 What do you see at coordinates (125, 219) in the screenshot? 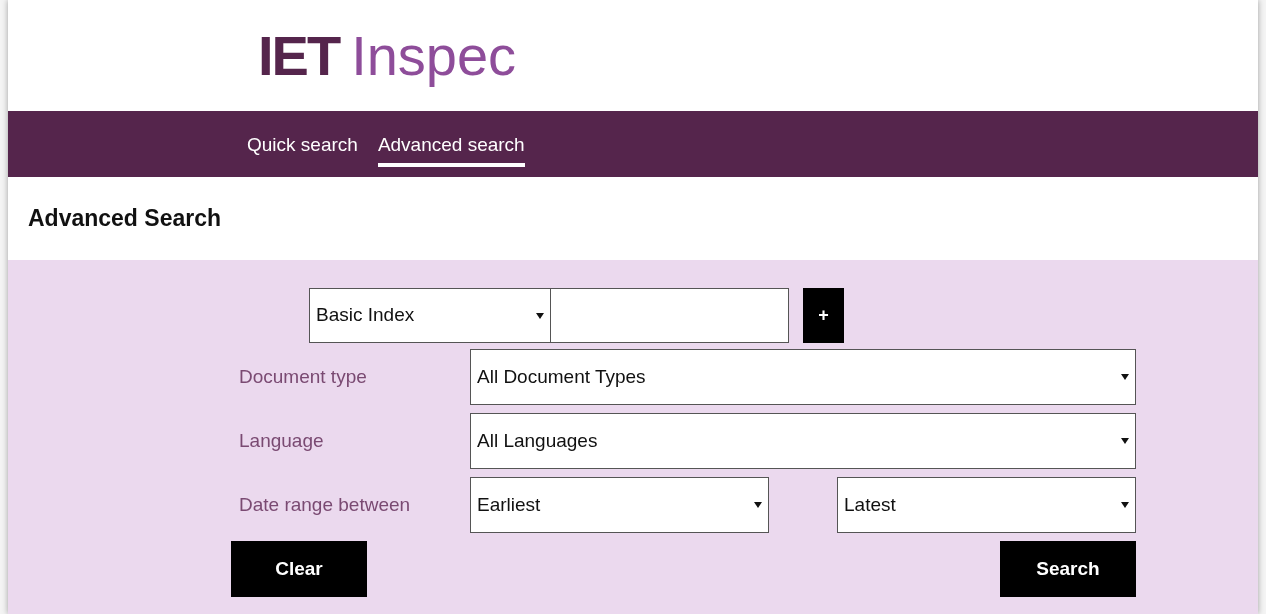
I see `page-title: Advanced Search` at bounding box center [125, 219].